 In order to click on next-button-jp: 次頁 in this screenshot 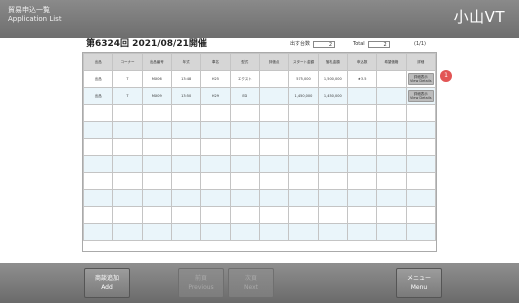, I will do `click(250, 278)`.